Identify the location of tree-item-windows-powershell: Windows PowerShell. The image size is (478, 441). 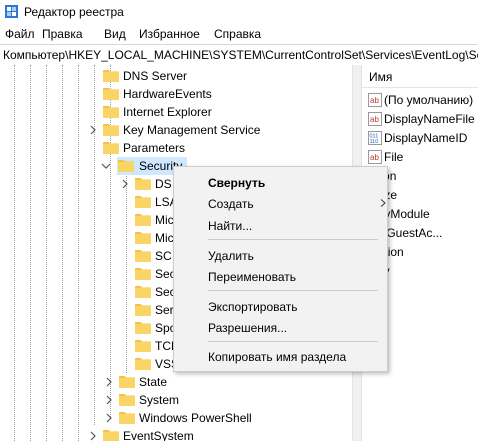
(224, 418).